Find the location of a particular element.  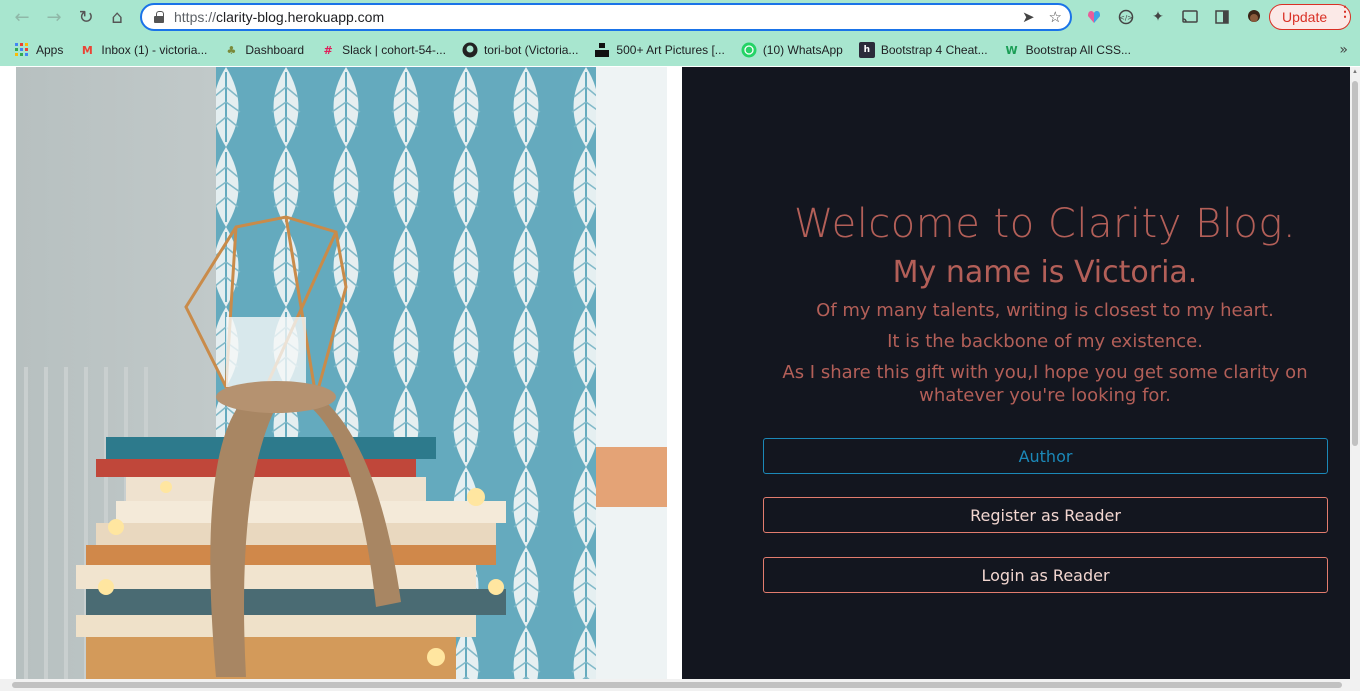

profile-avatar is located at coordinates (1254, 17).